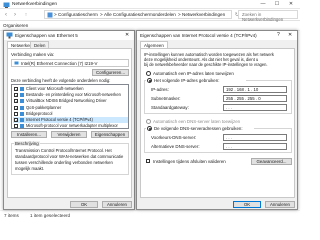 The width and height of the screenshot is (320, 240). I want to click on breadcrumb-network-connections: Netwerkverbindingen, so click(203, 14).